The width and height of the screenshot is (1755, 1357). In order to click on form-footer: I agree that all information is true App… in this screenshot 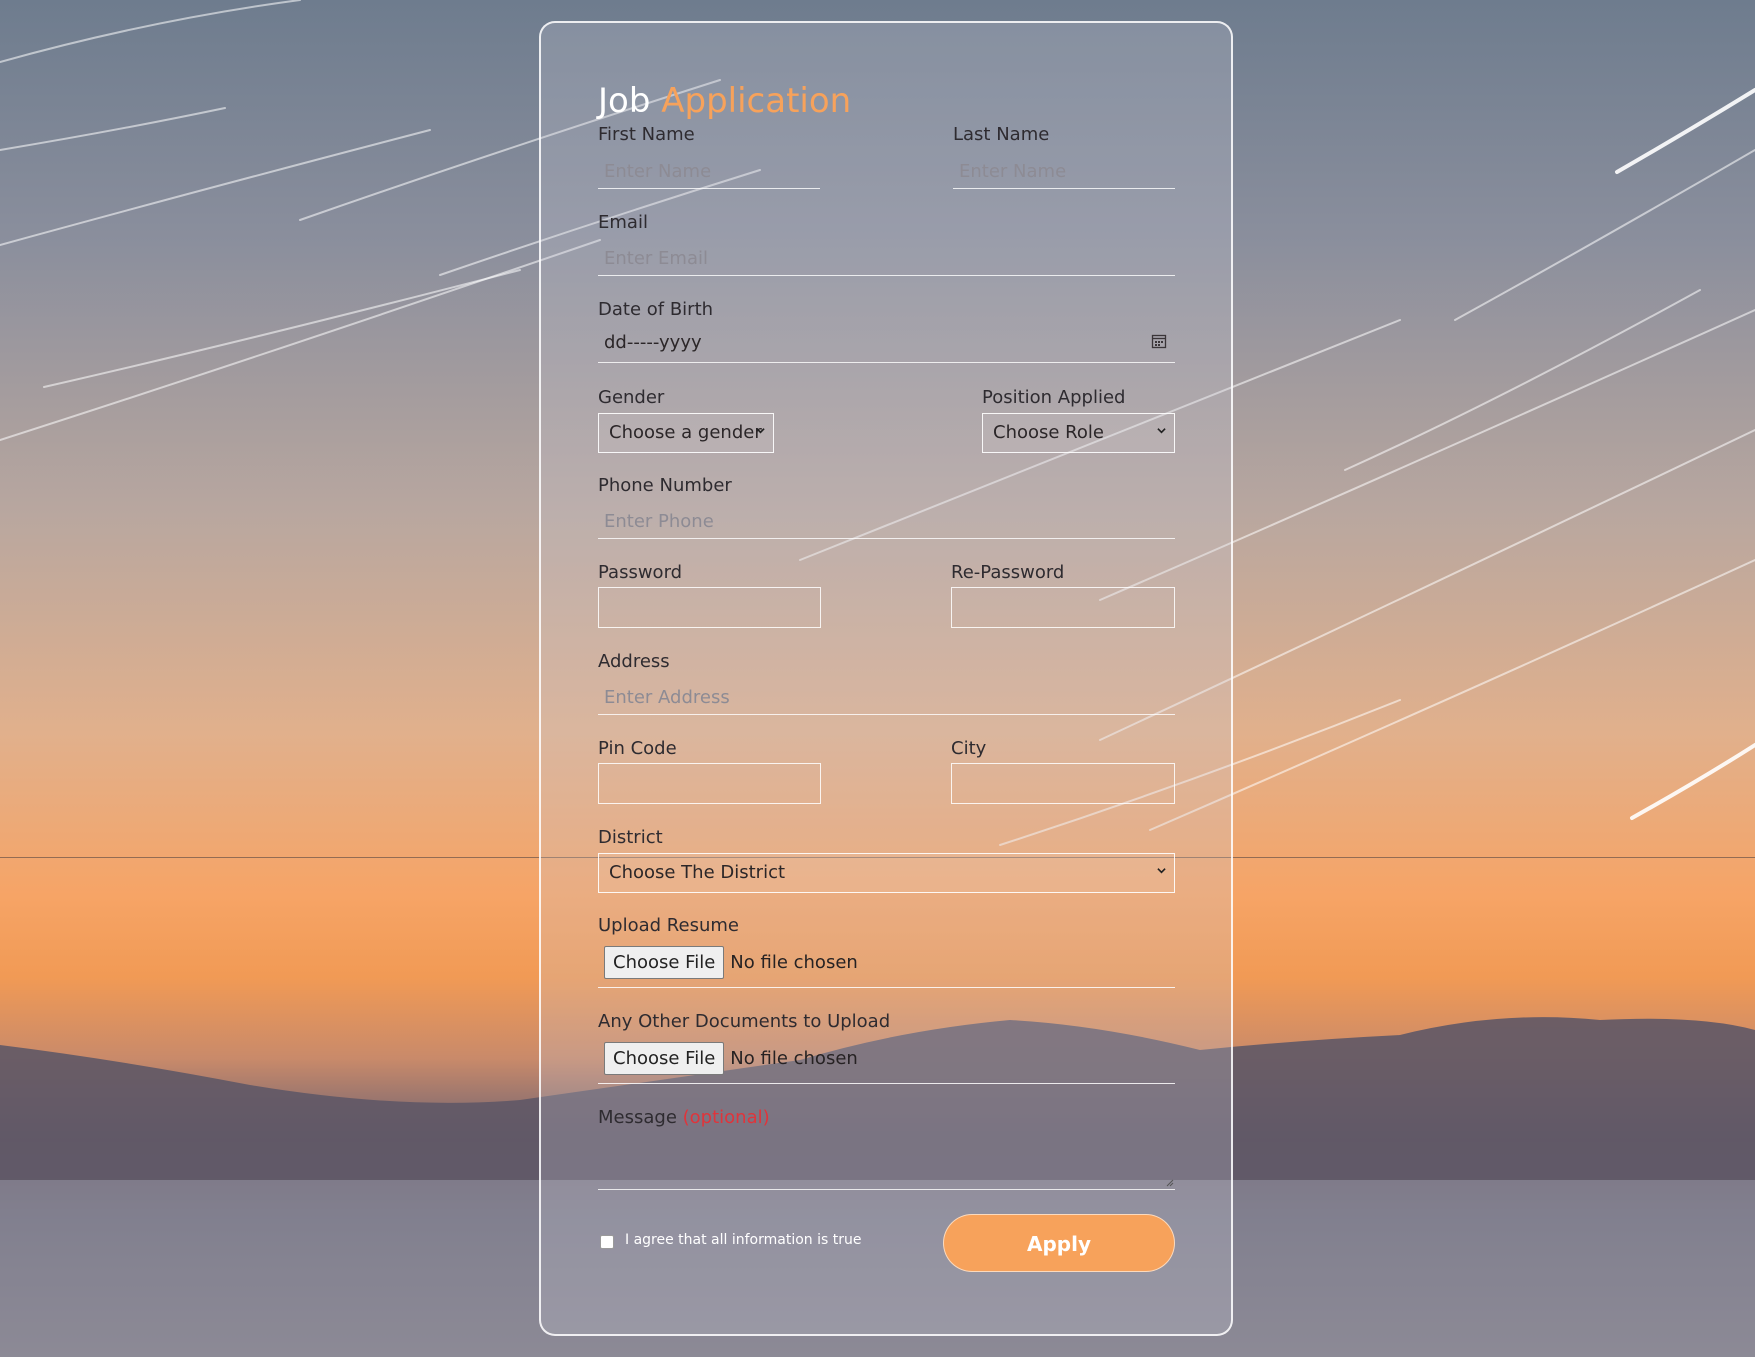, I will do `click(886, 1244)`.